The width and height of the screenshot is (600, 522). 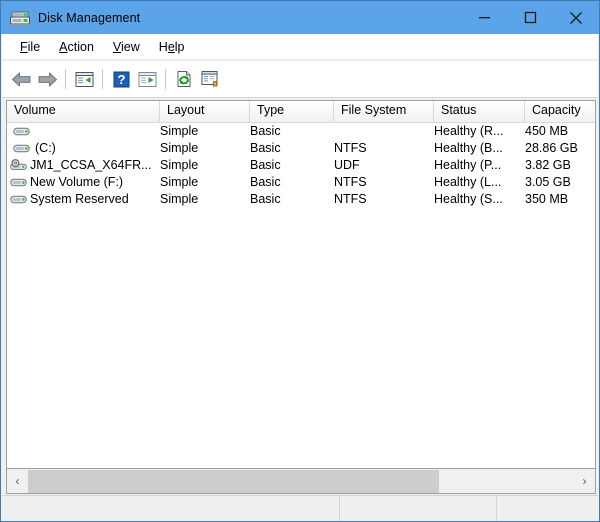 I want to click on show-pane-left-icon, so click(x=84, y=79).